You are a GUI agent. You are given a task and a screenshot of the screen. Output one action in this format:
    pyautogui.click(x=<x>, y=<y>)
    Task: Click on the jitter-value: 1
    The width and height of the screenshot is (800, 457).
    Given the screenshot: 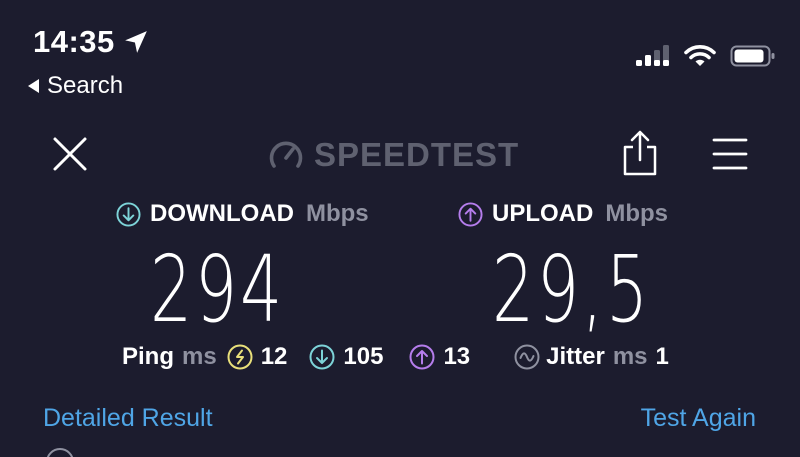 What is the action you would take?
    pyautogui.click(x=662, y=356)
    